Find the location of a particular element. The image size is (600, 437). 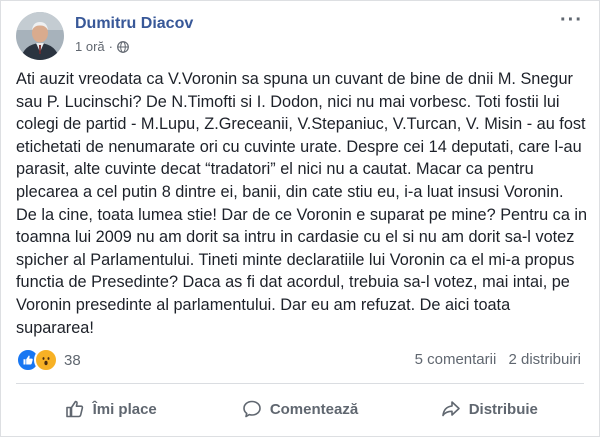

post-time: 1 oră is located at coordinates (90, 46).